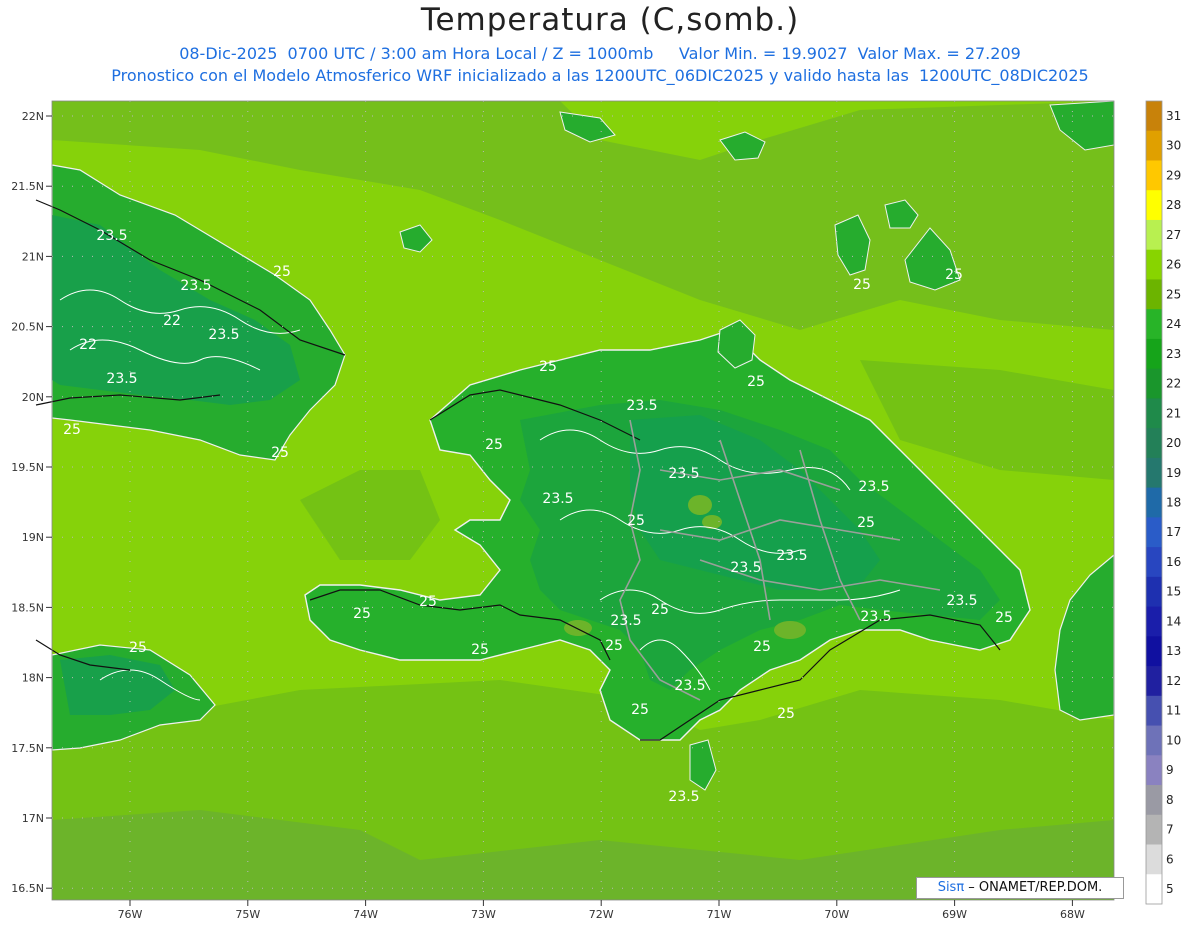 The height and width of the screenshot is (927, 1200). I want to click on legend-label: 24, so click(1173, 324).